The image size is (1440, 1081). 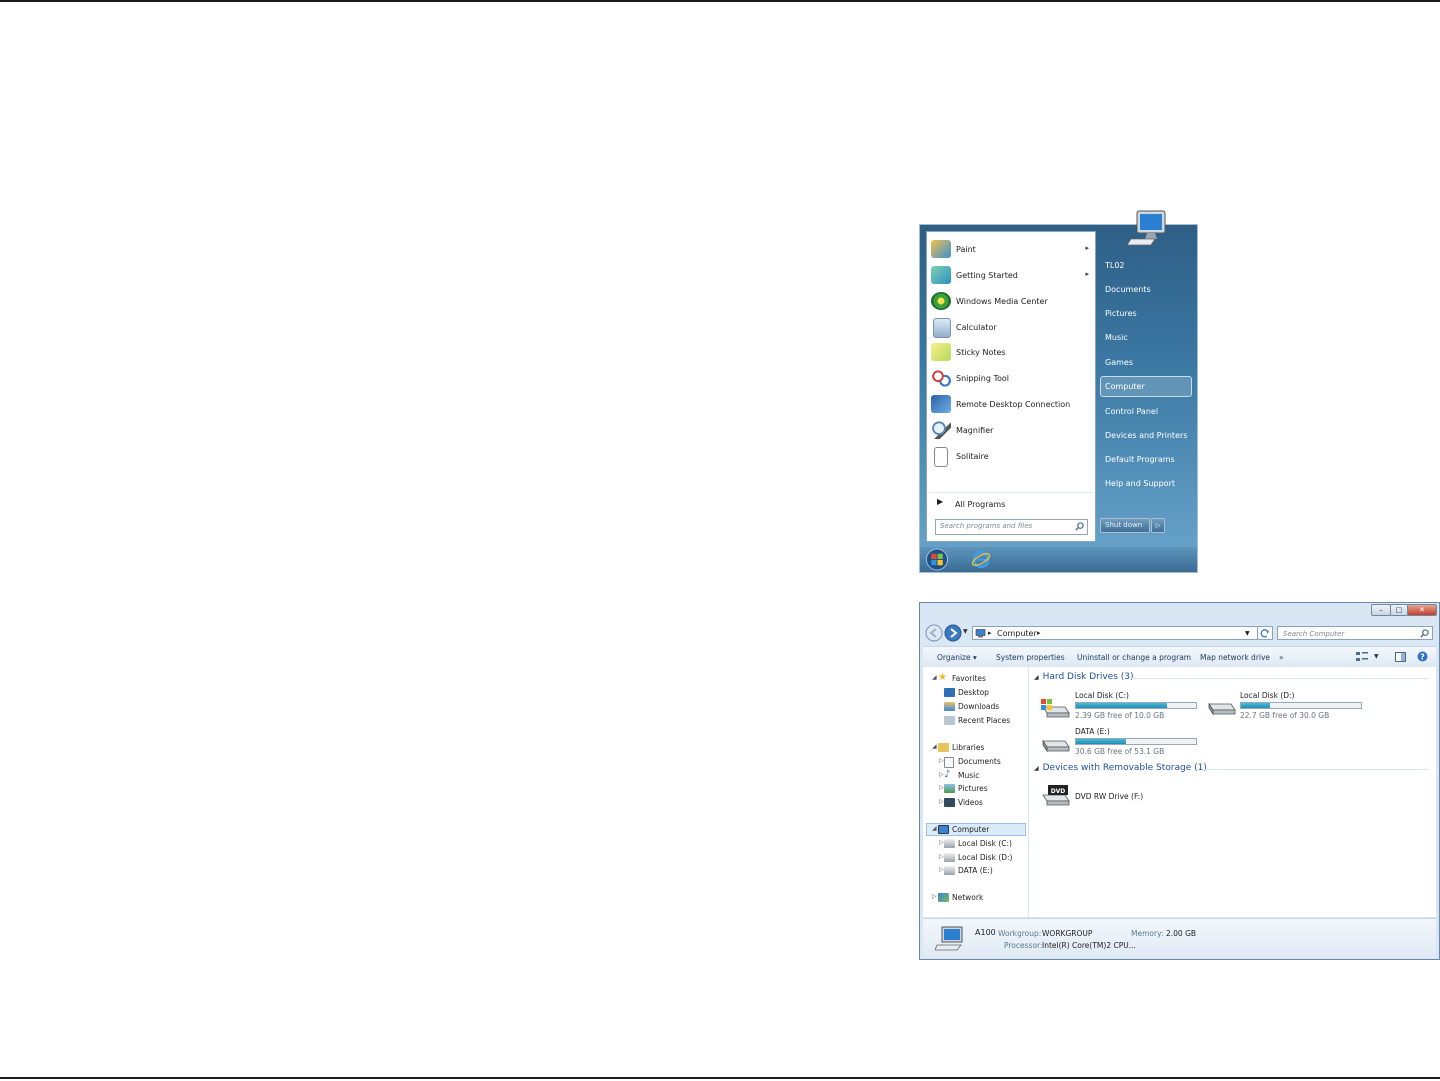 What do you see at coordinates (949, 720) in the screenshot?
I see `recent-places-icon` at bounding box center [949, 720].